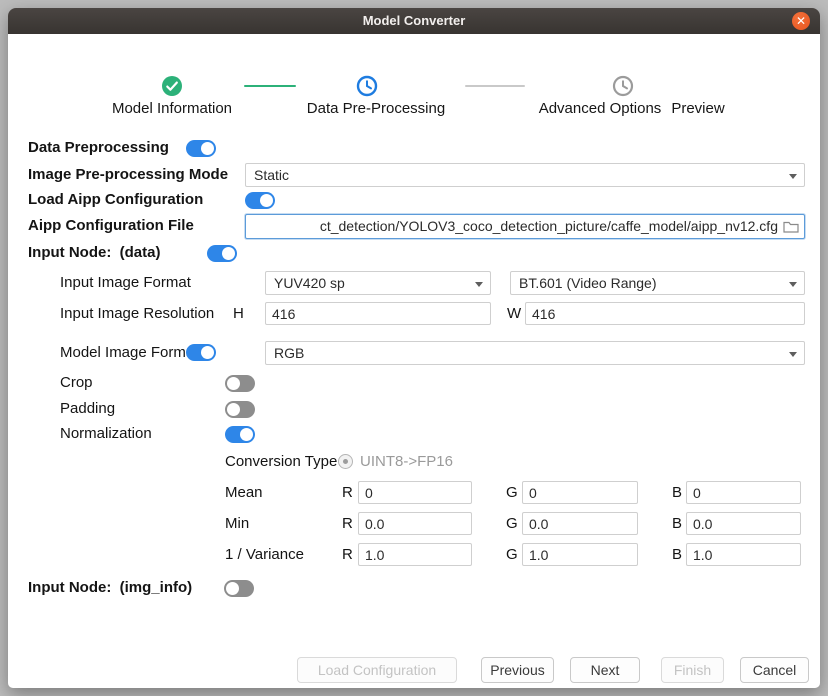 The width and height of the screenshot is (828, 696). What do you see at coordinates (172, 108) in the screenshot?
I see `step-label-model-information: Model Information` at bounding box center [172, 108].